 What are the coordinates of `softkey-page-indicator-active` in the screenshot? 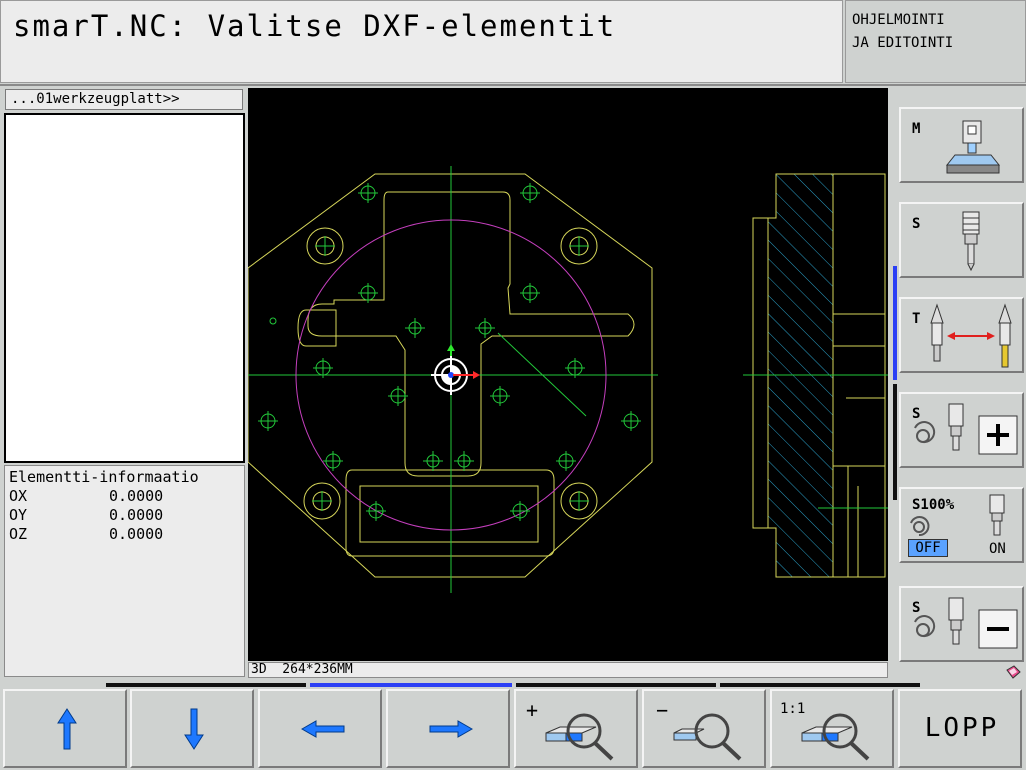 It's located at (411, 685).